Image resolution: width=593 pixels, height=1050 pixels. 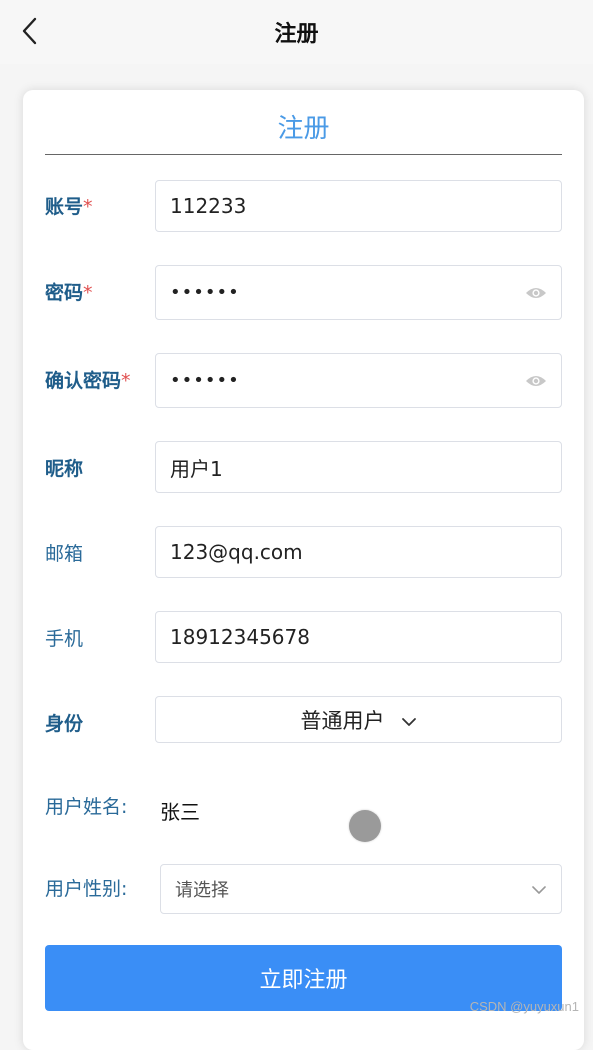 I want to click on nickname-value: 用户1, so click(x=358, y=467).